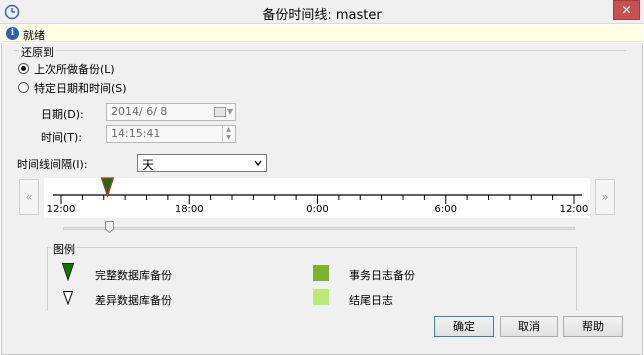 The width and height of the screenshot is (644, 355). I want to click on timeline-slider-thumb, so click(110, 227).